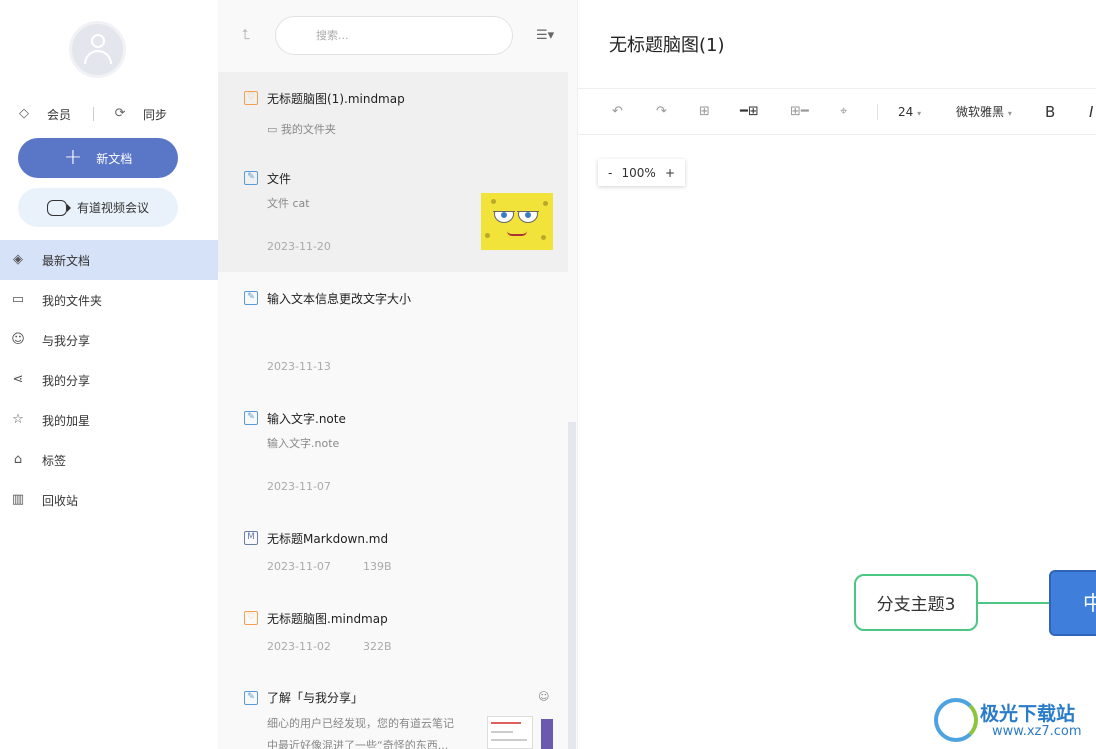 The image size is (1096, 749). What do you see at coordinates (66, 380) in the screenshot?
I see `sidebar-item-label: 我的分享` at bounding box center [66, 380].